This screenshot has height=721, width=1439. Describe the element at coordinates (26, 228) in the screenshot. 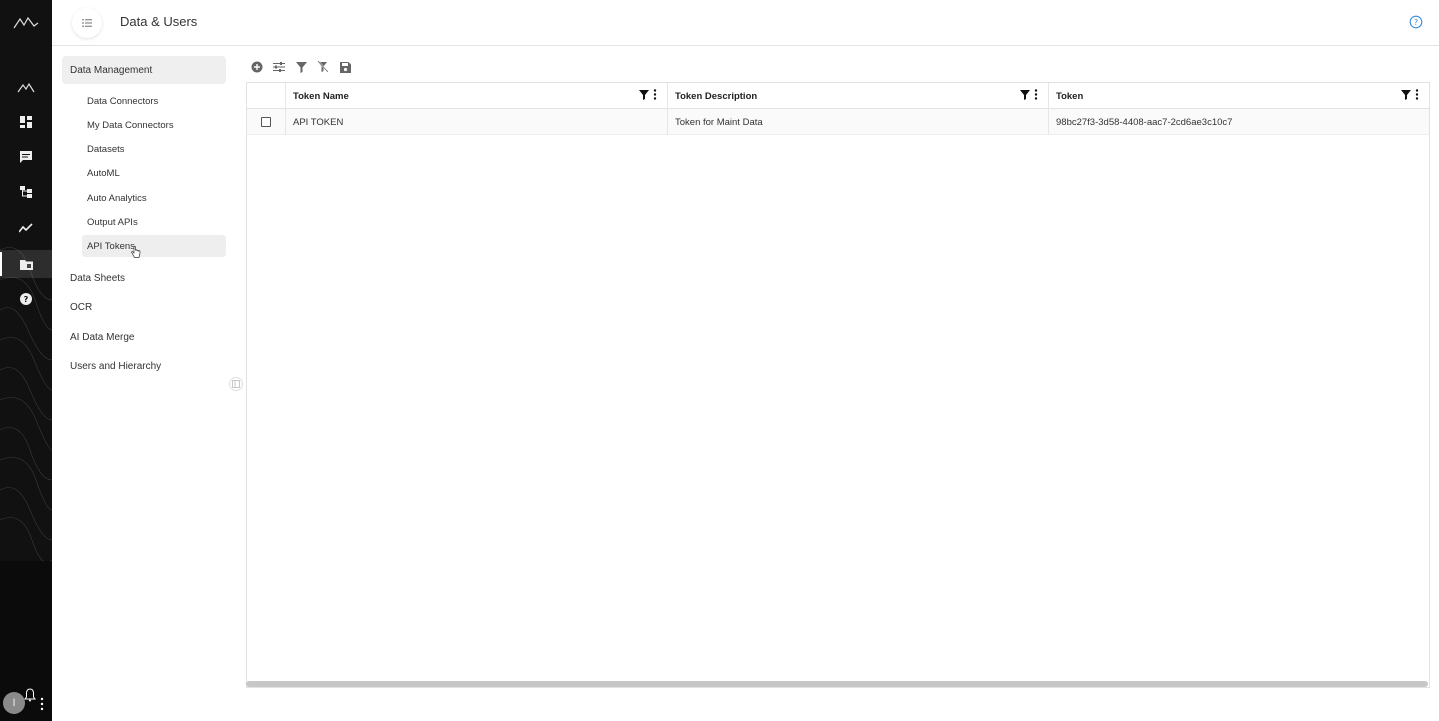

I see `trend-icon` at that location.